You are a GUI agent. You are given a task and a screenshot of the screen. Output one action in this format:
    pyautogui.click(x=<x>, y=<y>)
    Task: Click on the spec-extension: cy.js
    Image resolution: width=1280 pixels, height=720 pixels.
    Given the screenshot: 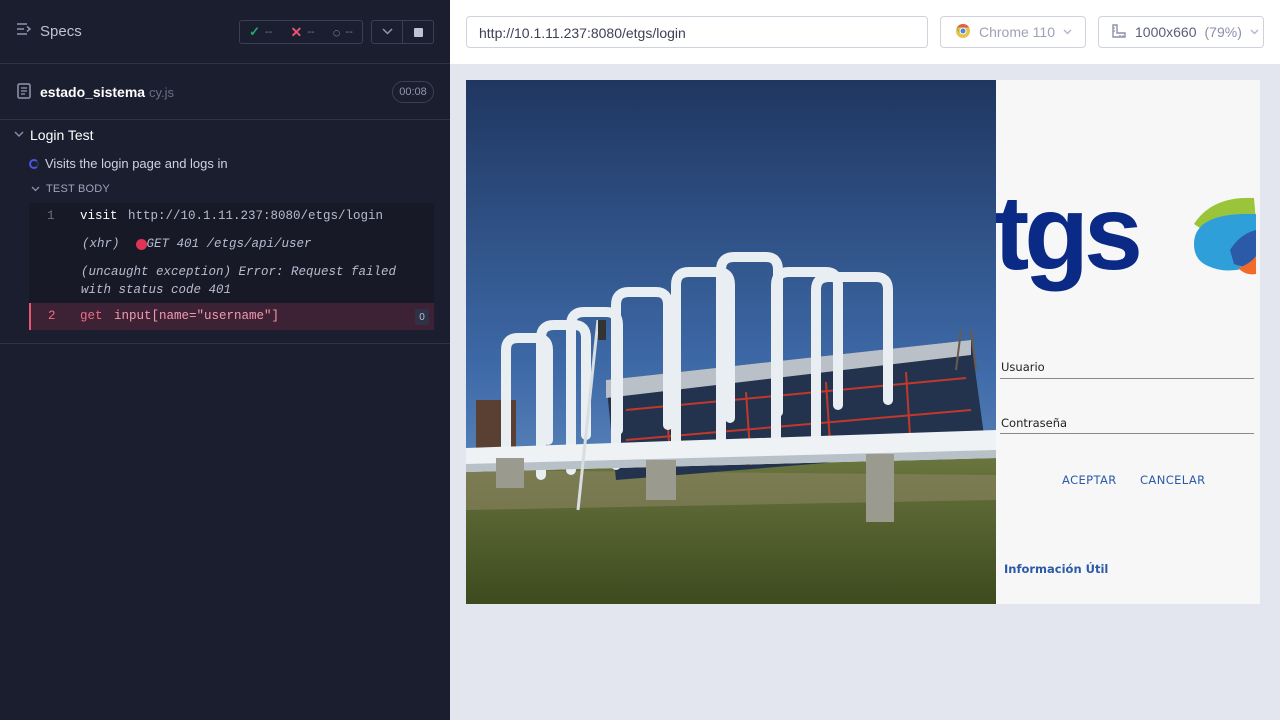 What is the action you would take?
    pyautogui.click(x=161, y=92)
    